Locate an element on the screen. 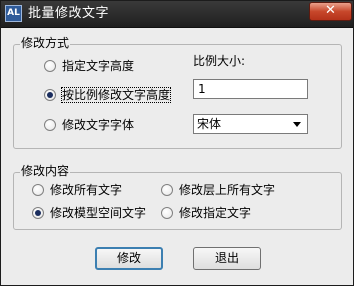 This screenshot has height=286, width=354. radio-model-space-text: 修改模型空间文字 is located at coordinates (89, 213).